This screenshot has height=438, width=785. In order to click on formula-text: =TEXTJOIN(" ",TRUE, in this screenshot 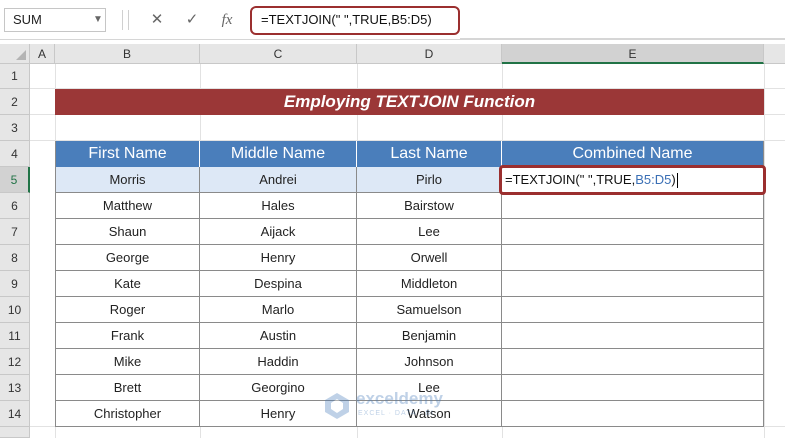, I will do `click(570, 179)`.